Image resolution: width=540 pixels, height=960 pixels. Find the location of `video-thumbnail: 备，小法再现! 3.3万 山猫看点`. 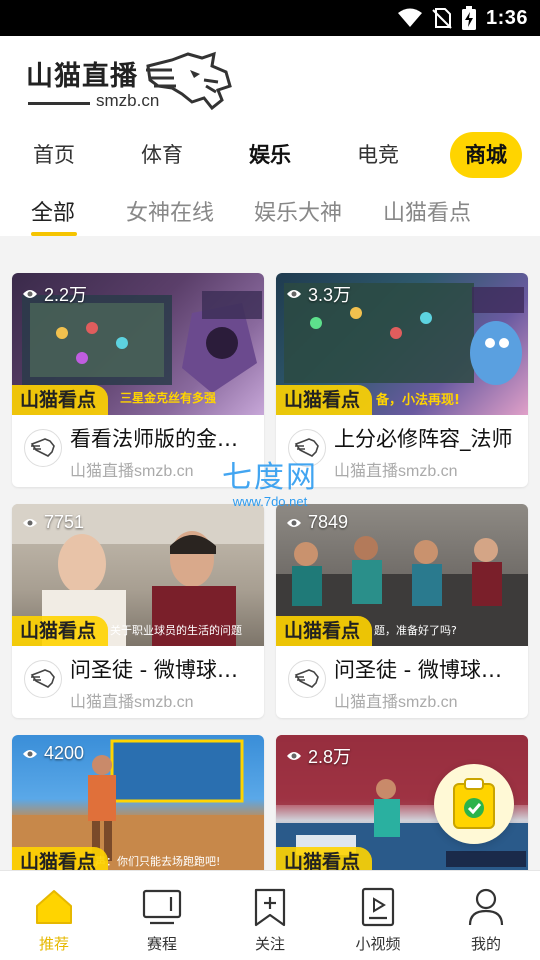

video-thumbnail: 备，小法再现! 3.3万 山猫看点 is located at coordinates (402, 344).